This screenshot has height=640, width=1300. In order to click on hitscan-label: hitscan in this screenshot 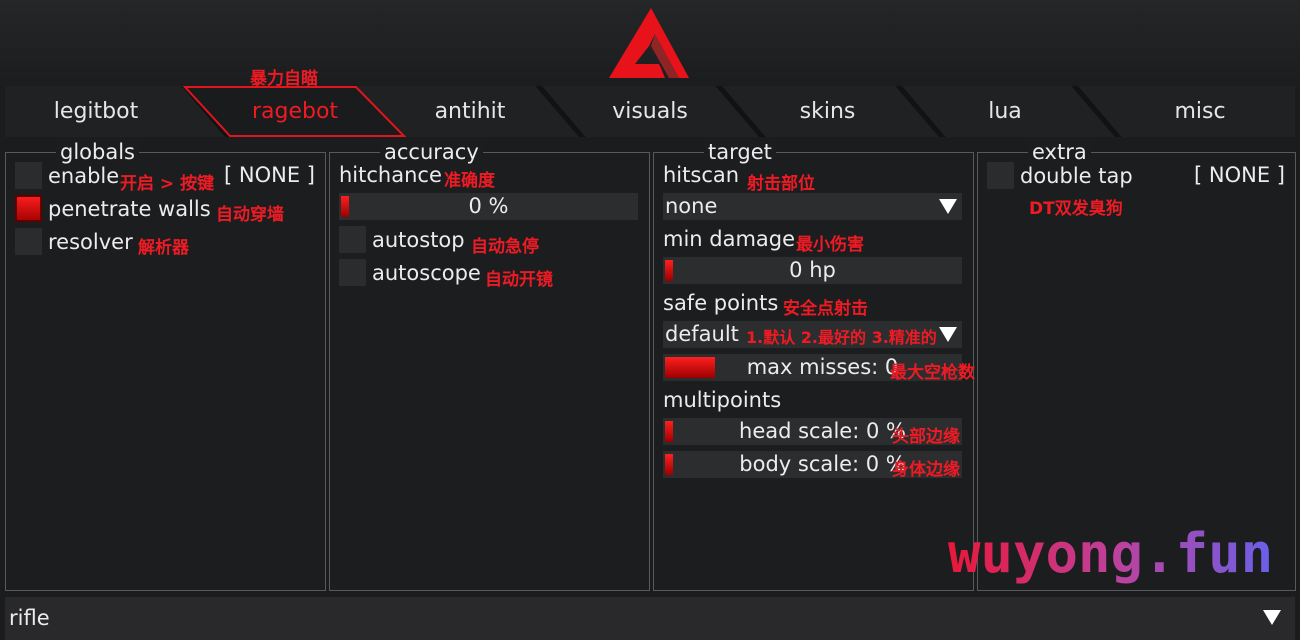, I will do `click(701, 175)`.